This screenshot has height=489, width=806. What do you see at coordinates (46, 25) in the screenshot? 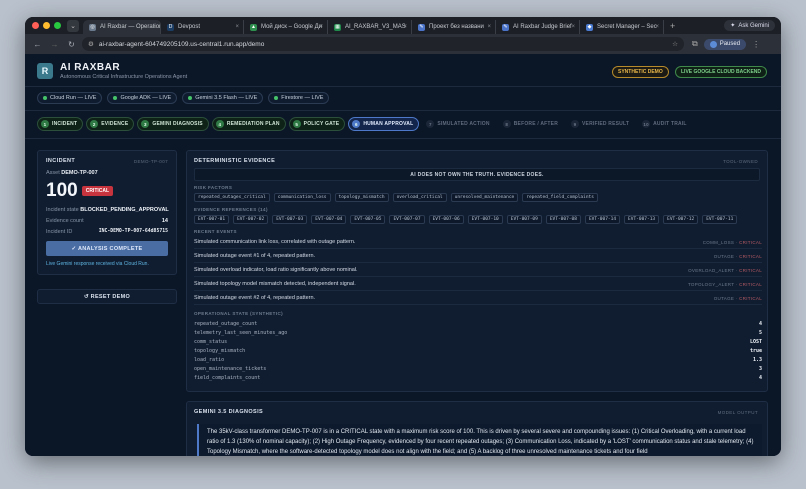
I see `minimize-window-button` at bounding box center [46, 25].